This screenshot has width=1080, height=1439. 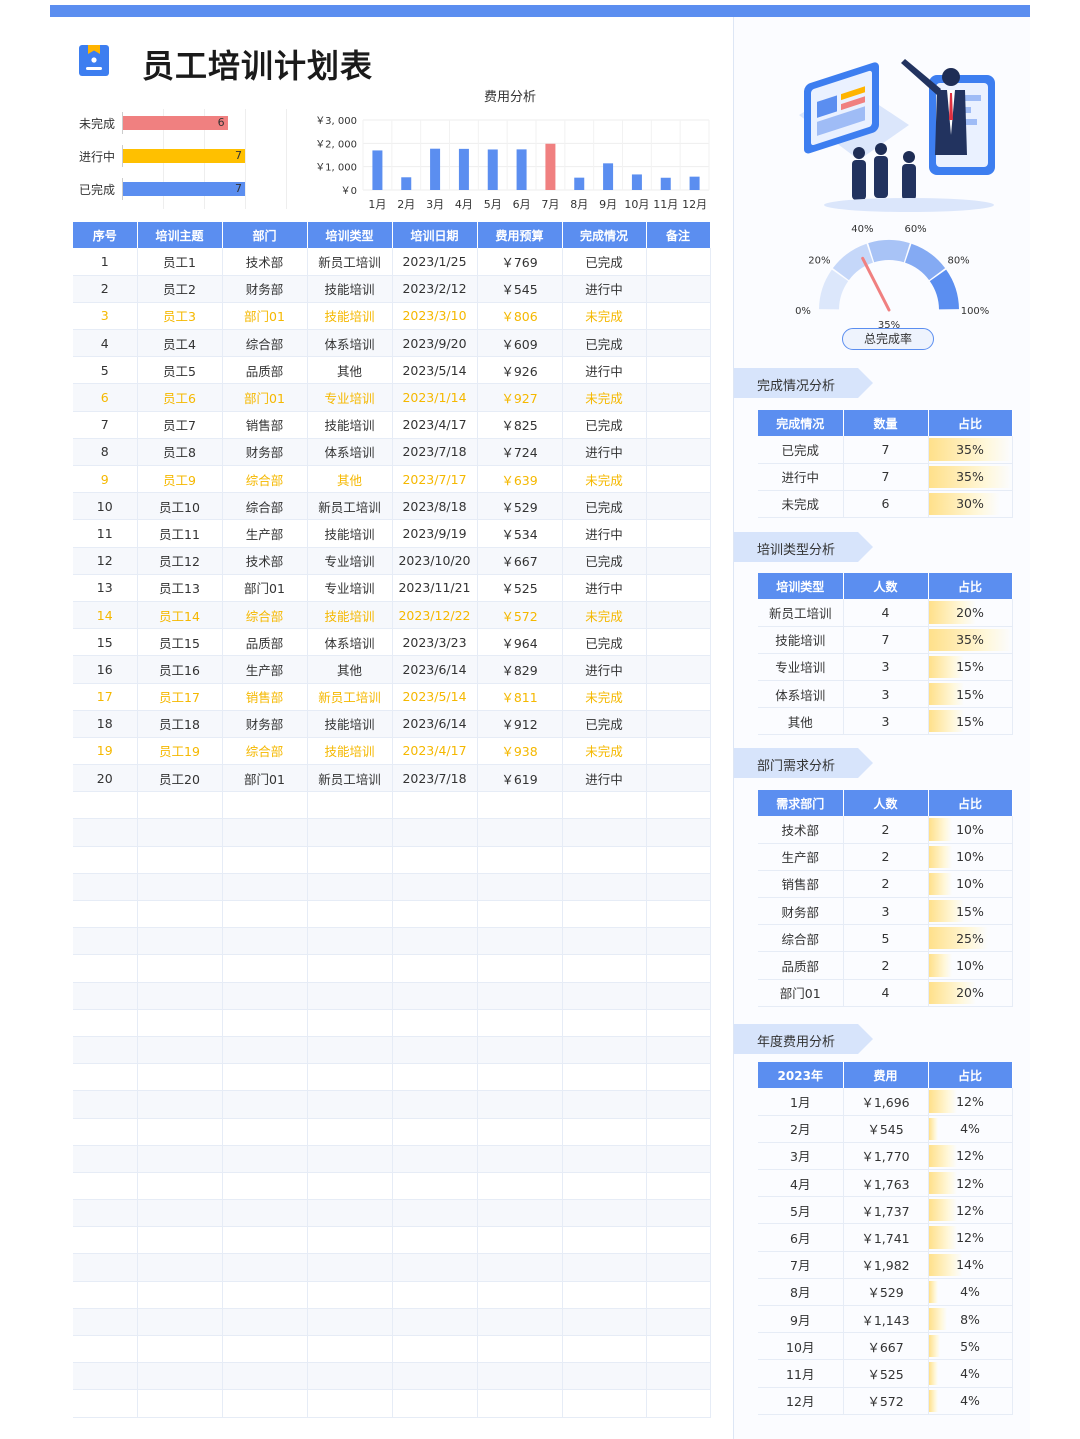 I want to click on table-cell: 3, so click(x=105, y=316).